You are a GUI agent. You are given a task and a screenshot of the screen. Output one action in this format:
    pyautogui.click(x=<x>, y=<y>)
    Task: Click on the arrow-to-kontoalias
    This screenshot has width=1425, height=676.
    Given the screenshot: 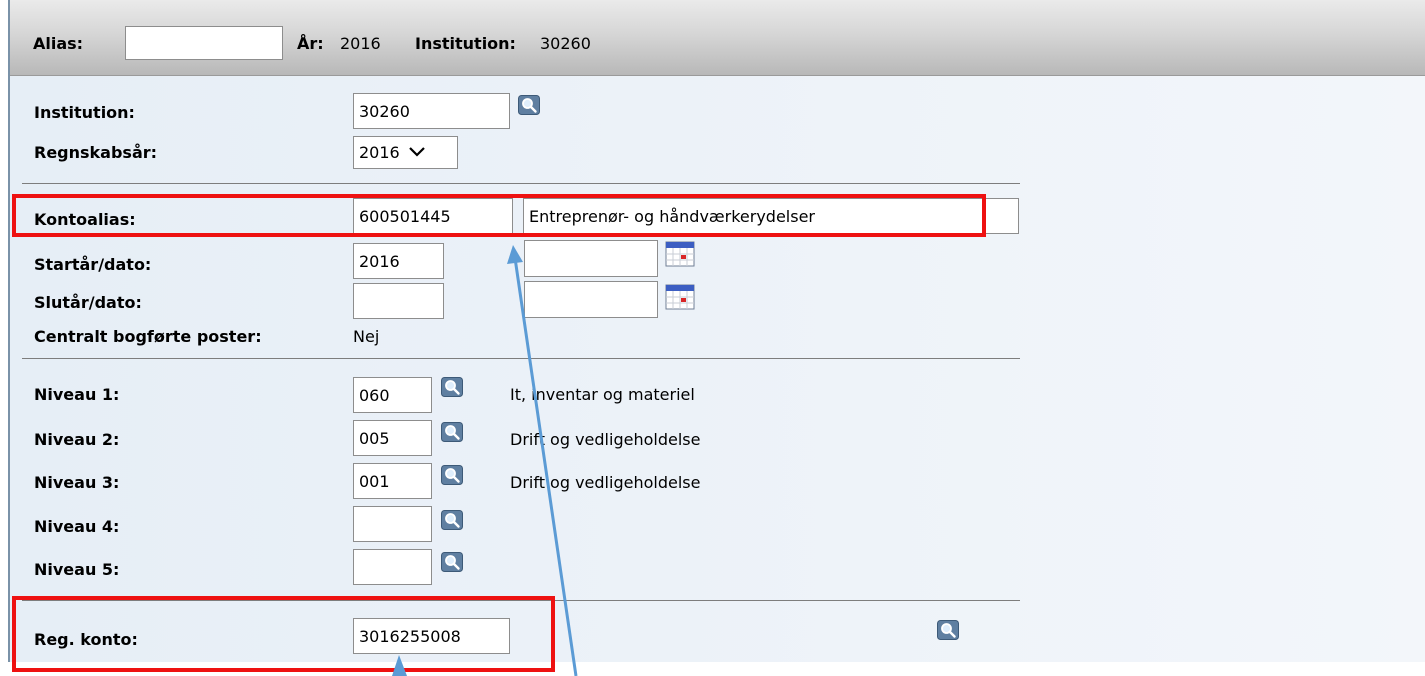 What is the action you would take?
    pyautogui.click(x=545, y=466)
    